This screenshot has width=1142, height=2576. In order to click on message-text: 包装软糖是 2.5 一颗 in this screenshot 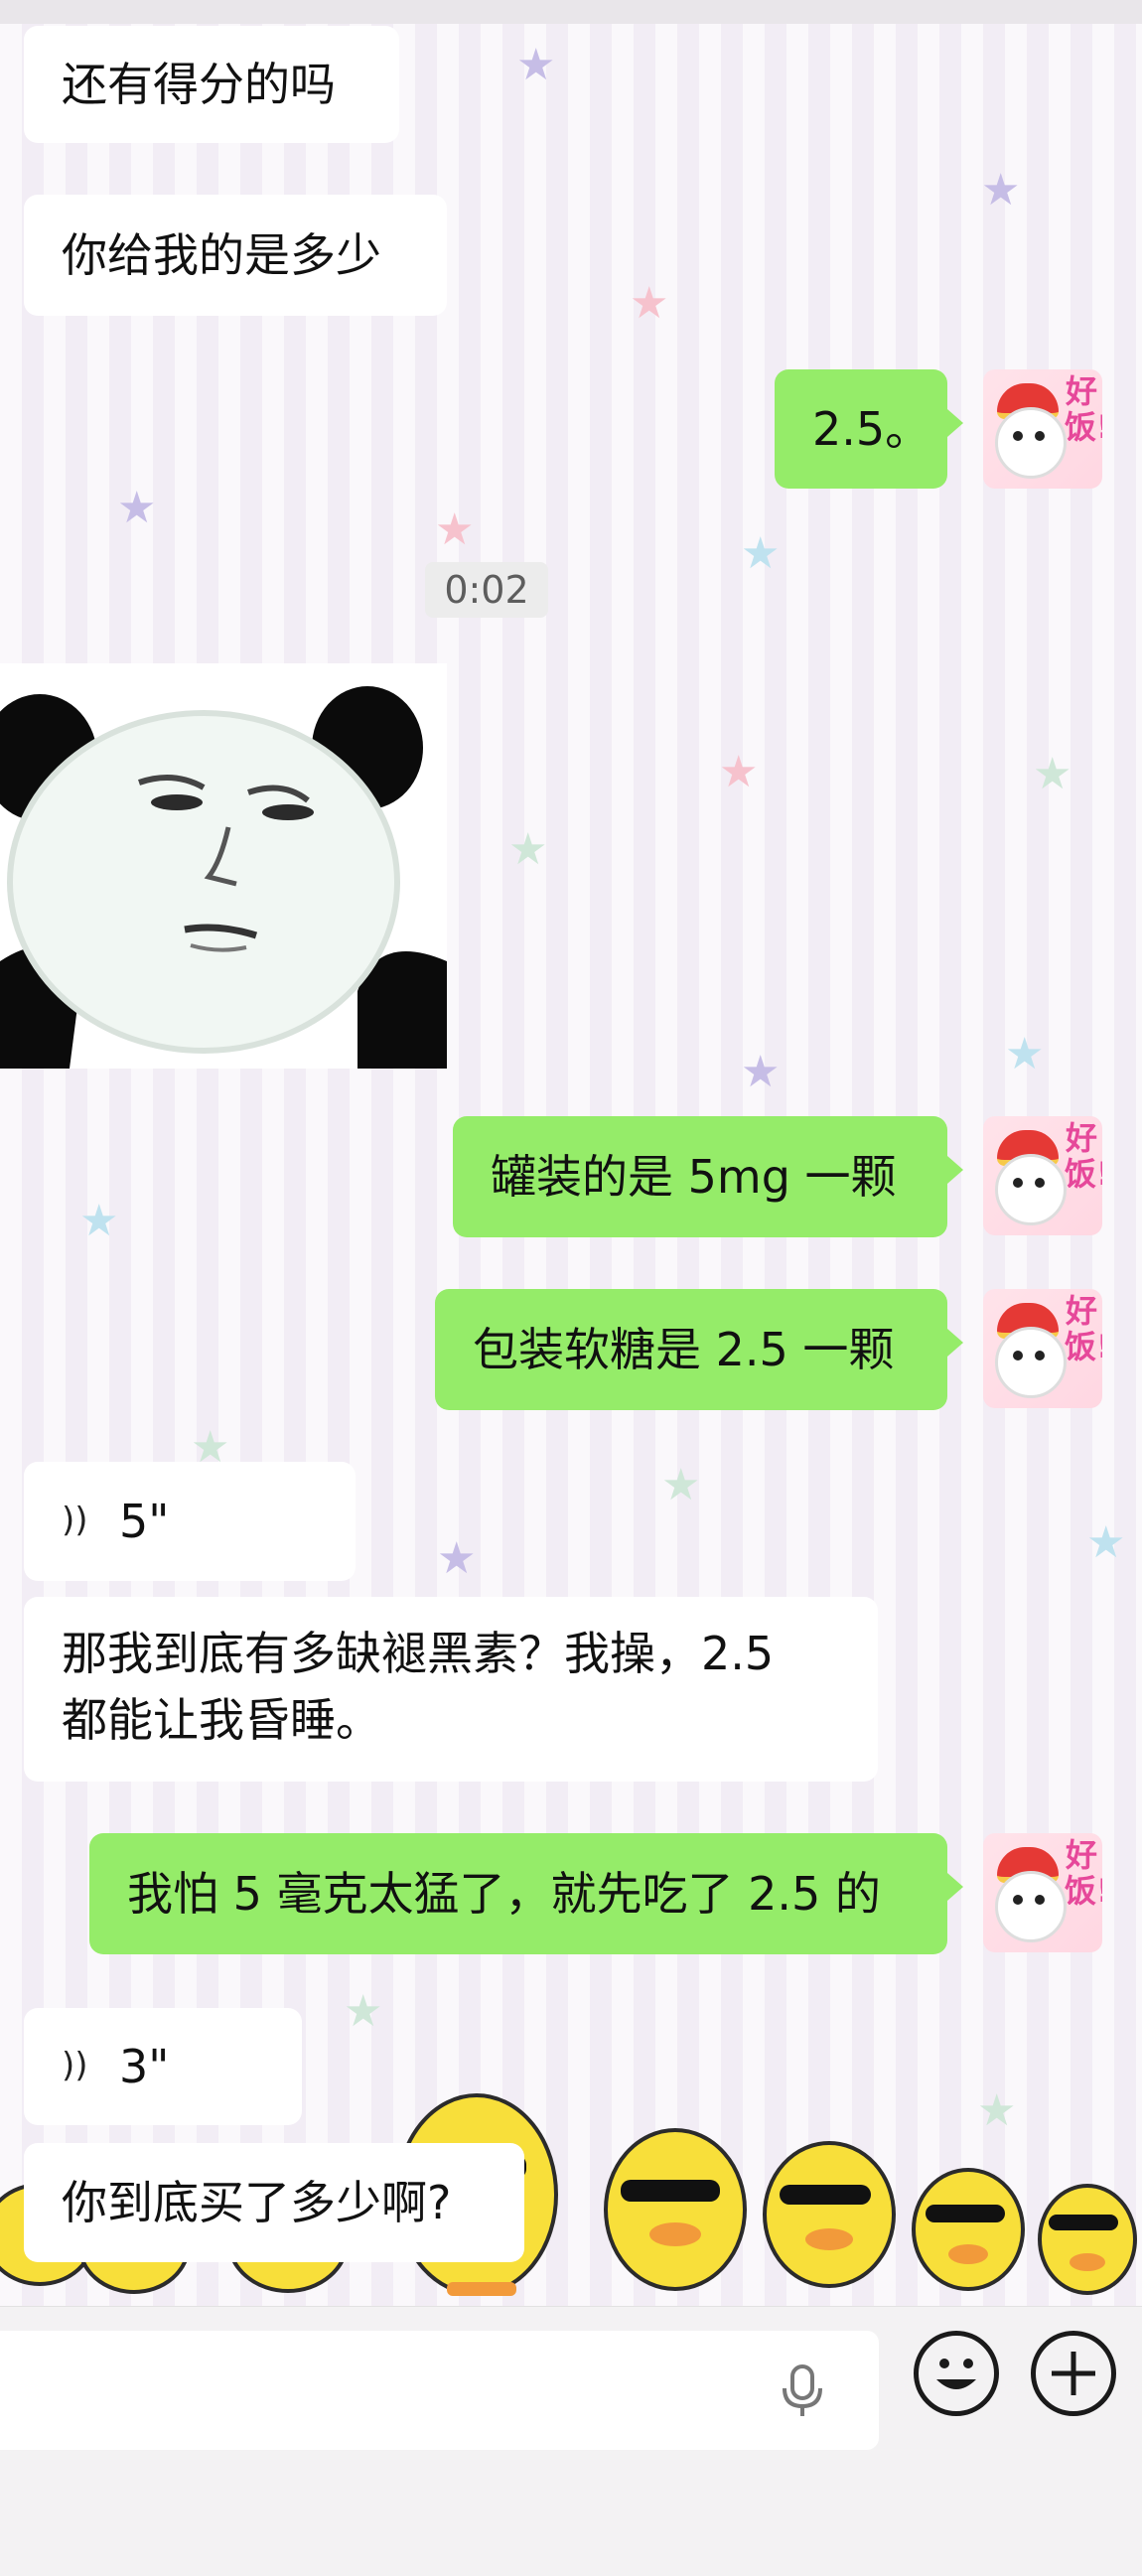, I will do `click(684, 1349)`.